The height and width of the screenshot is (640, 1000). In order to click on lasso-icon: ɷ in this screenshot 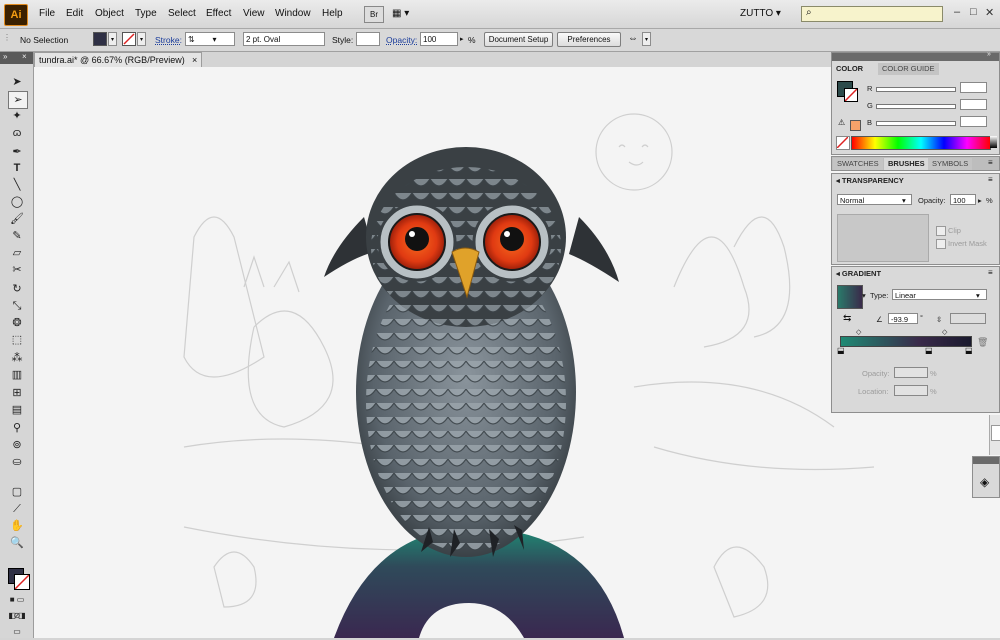, I will do `click(17, 133)`.